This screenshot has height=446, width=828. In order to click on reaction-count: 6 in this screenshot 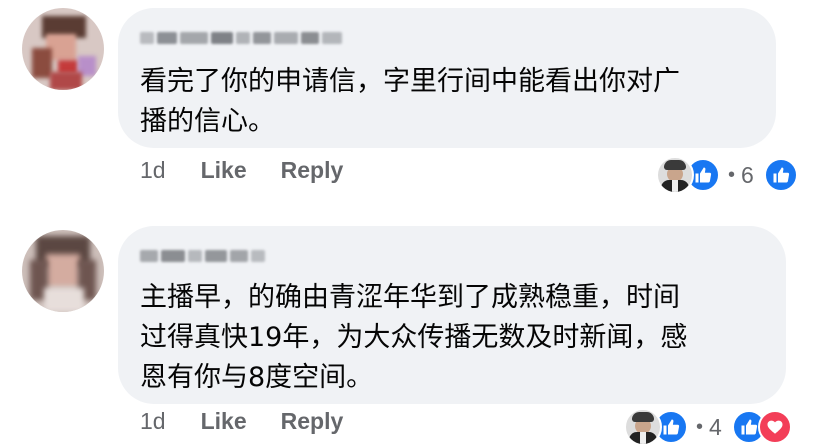, I will do `click(747, 174)`.